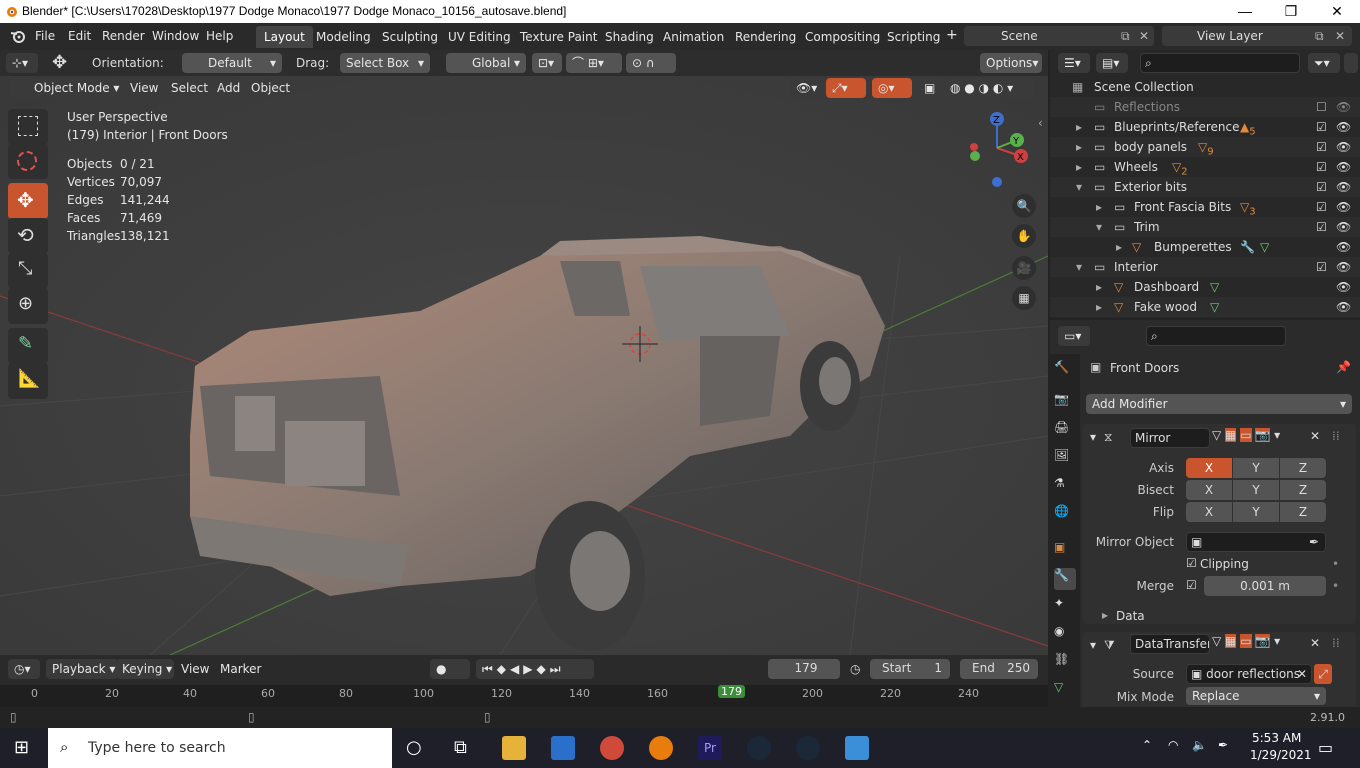 This screenshot has height=768, width=1360. What do you see at coordinates (28, 201) in the screenshot?
I see `move-tool: ✥` at bounding box center [28, 201].